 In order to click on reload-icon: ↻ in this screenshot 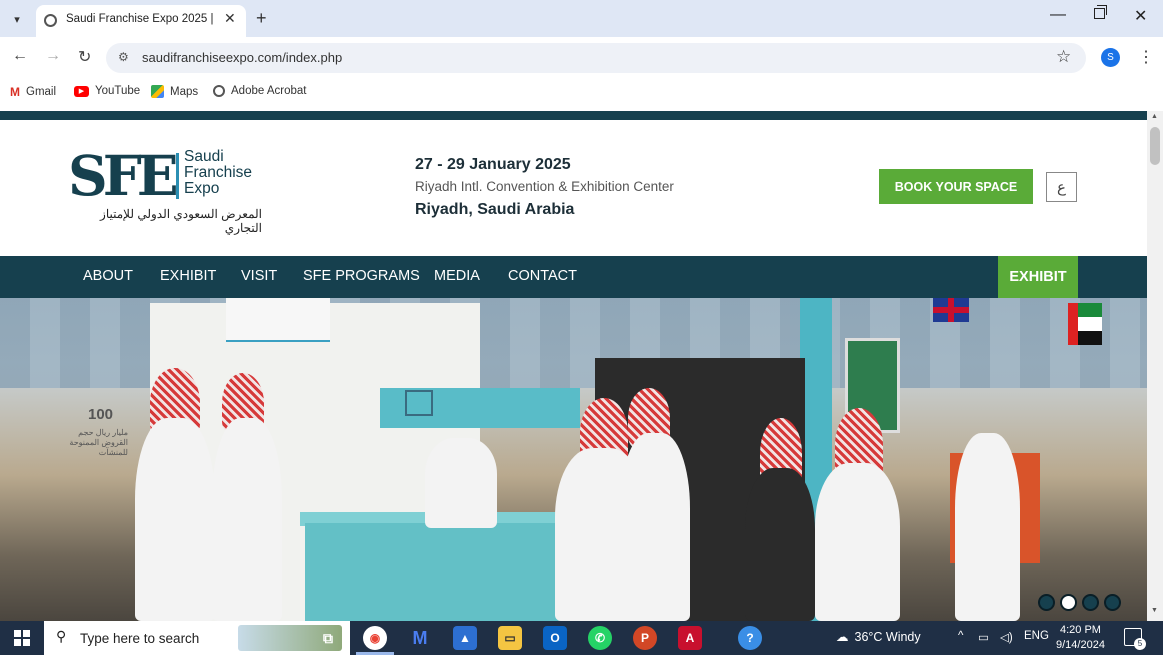, I will do `click(84, 57)`.